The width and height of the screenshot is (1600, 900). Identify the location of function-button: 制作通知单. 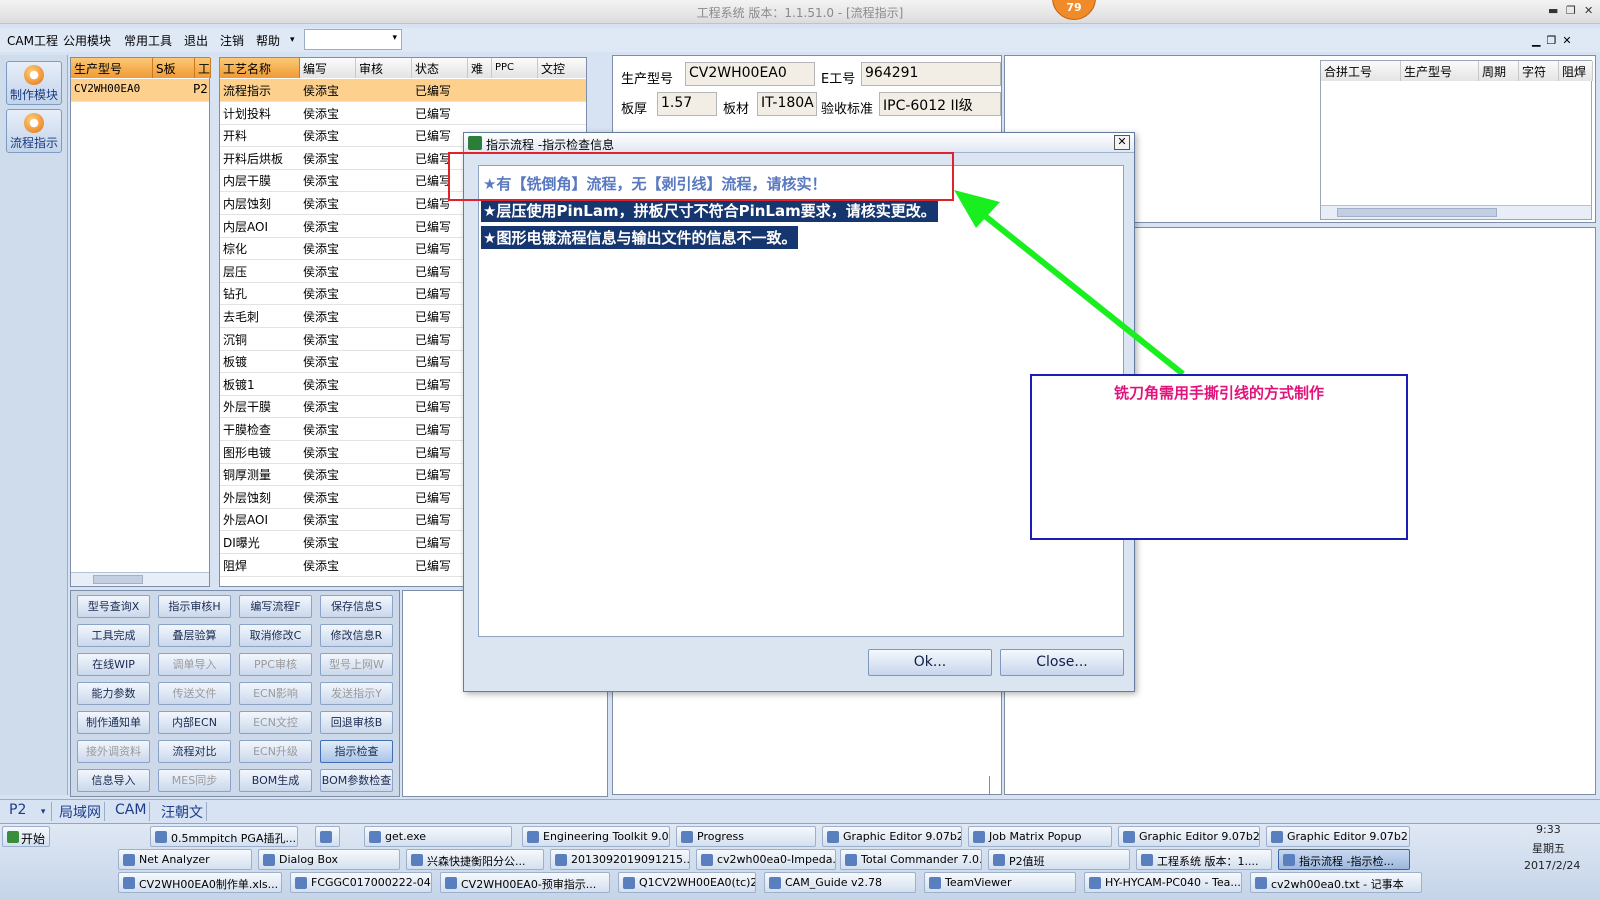
(113, 722).